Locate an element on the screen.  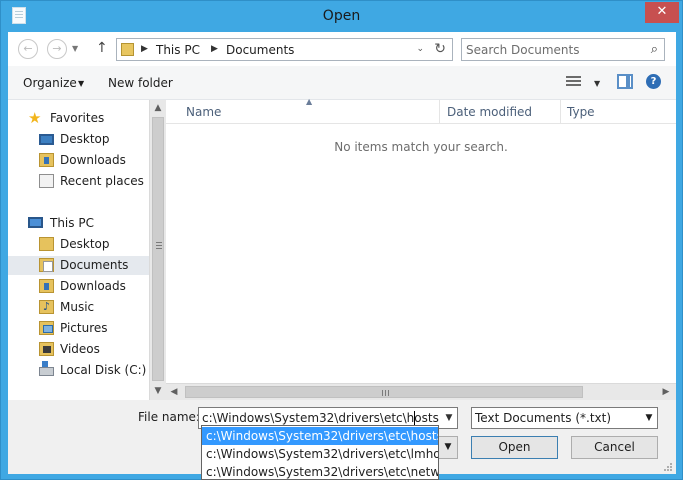
nav-item-label: Favorites is located at coordinates (77, 118).